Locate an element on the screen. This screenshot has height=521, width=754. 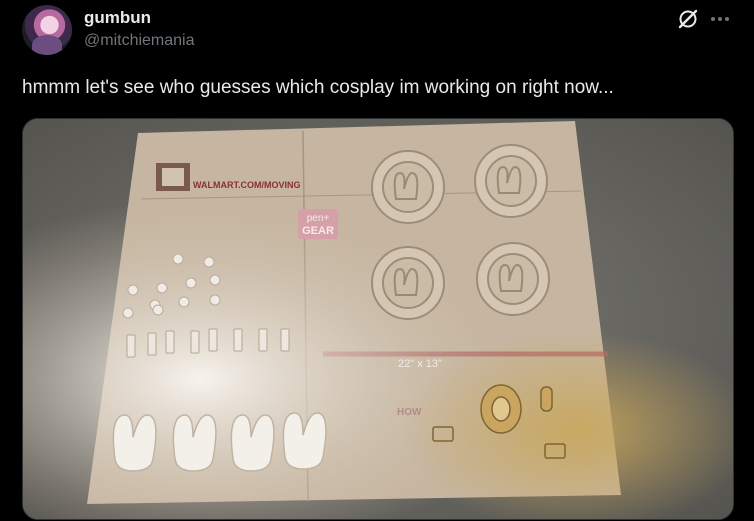
box-brand-line1: pen+ is located at coordinates (318, 218).